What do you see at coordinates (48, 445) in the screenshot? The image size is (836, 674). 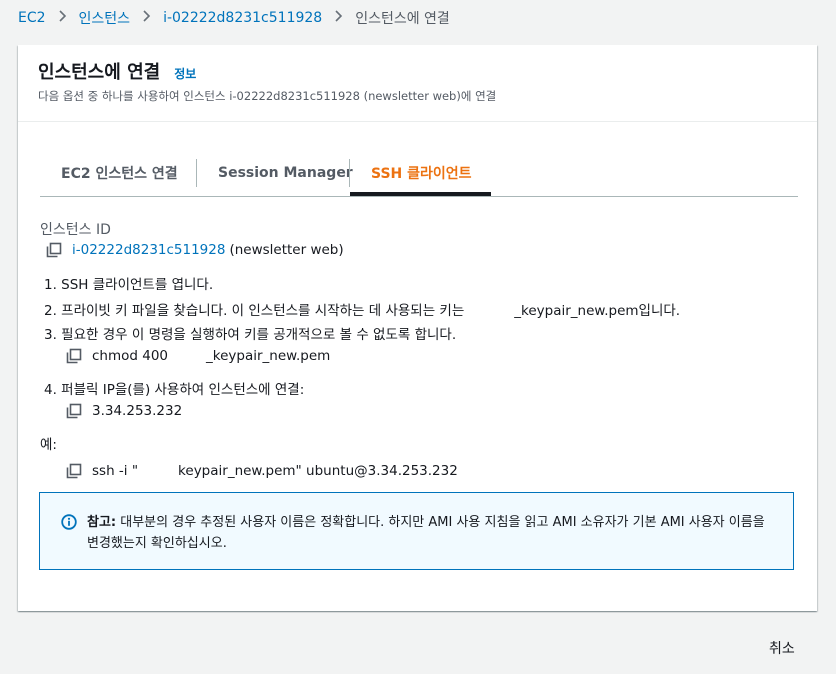 I see `example-label: 예:` at bounding box center [48, 445].